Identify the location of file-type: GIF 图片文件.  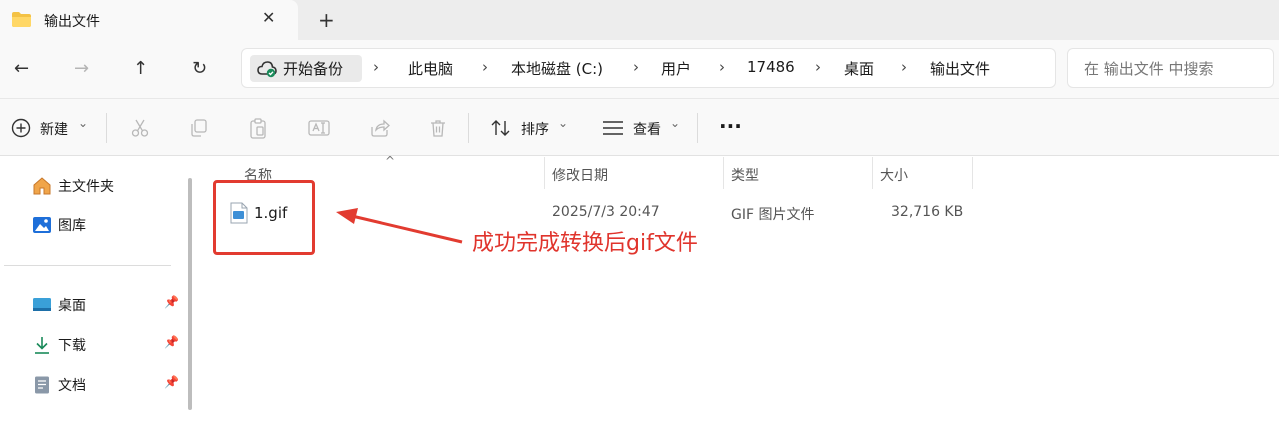
(773, 215).